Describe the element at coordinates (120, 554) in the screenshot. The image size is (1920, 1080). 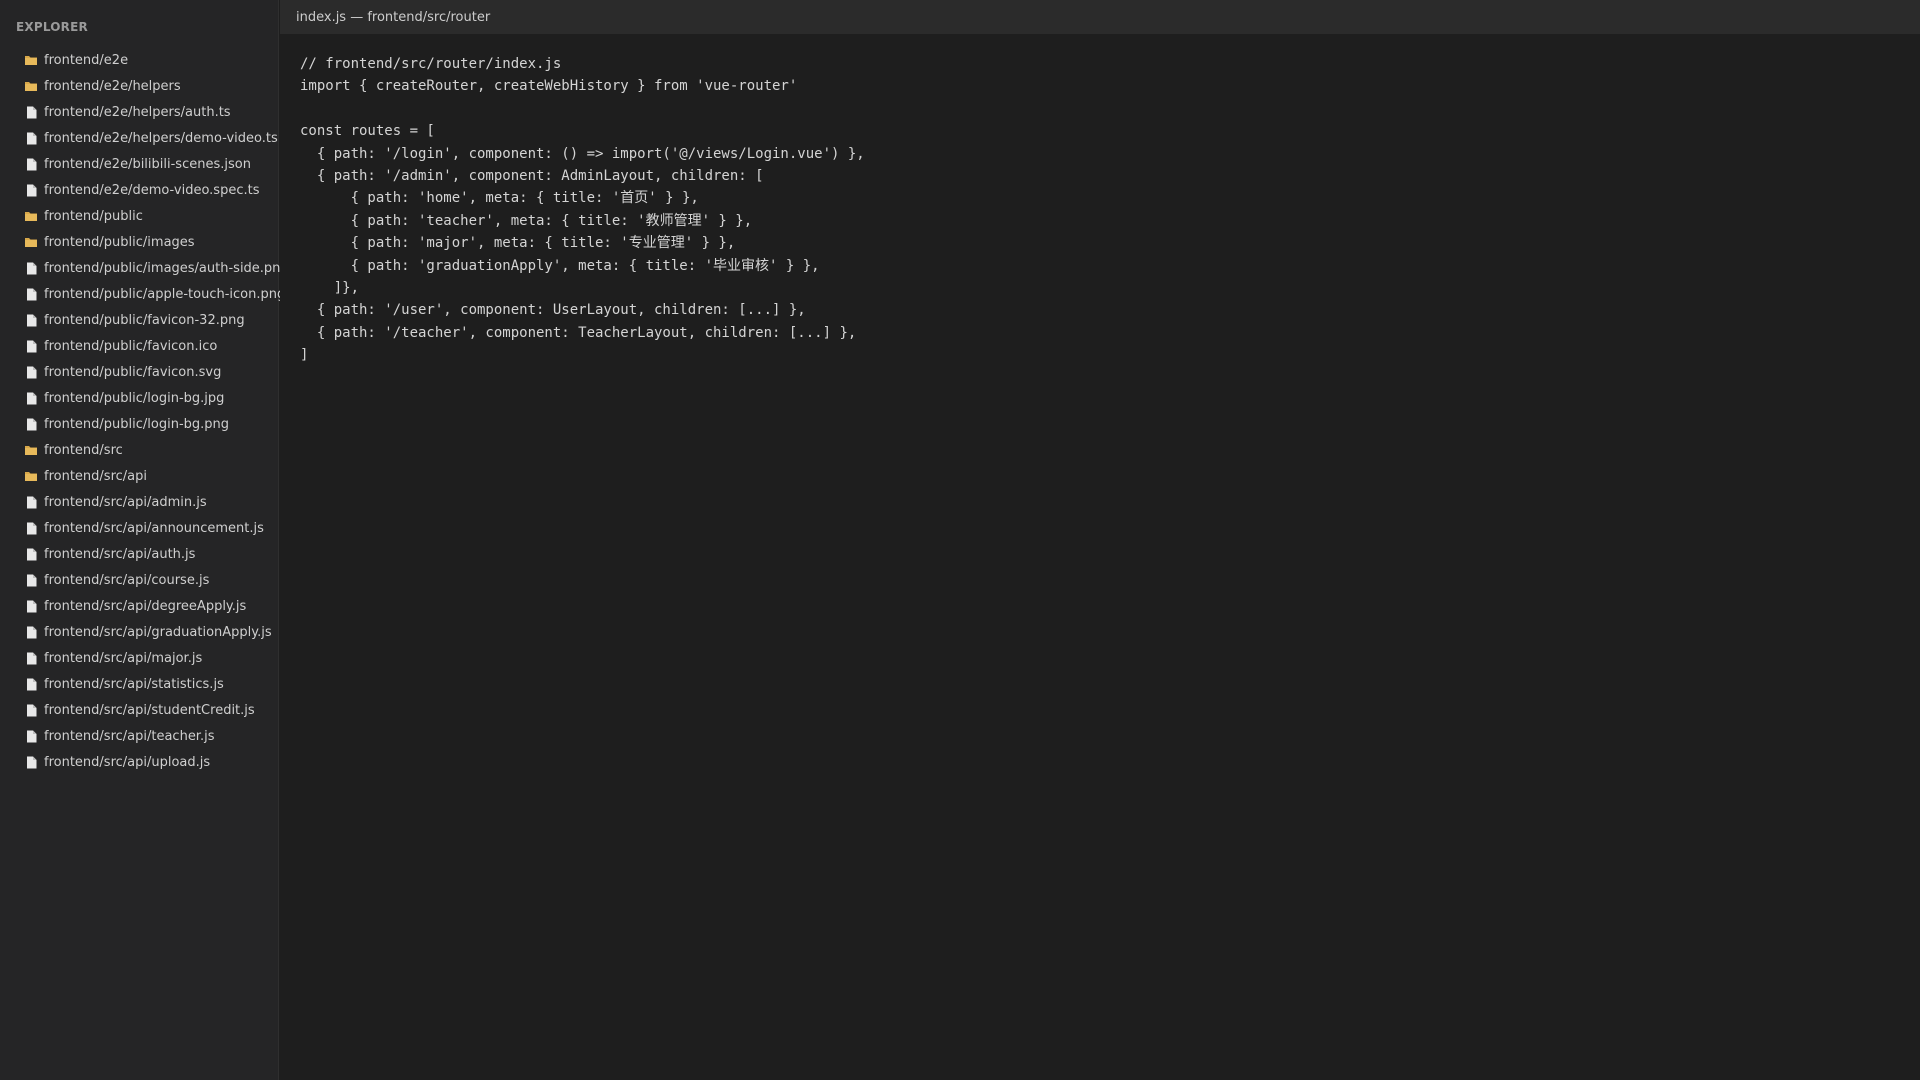
I see `tree-item-label: frontend/src/api/auth.js` at that location.